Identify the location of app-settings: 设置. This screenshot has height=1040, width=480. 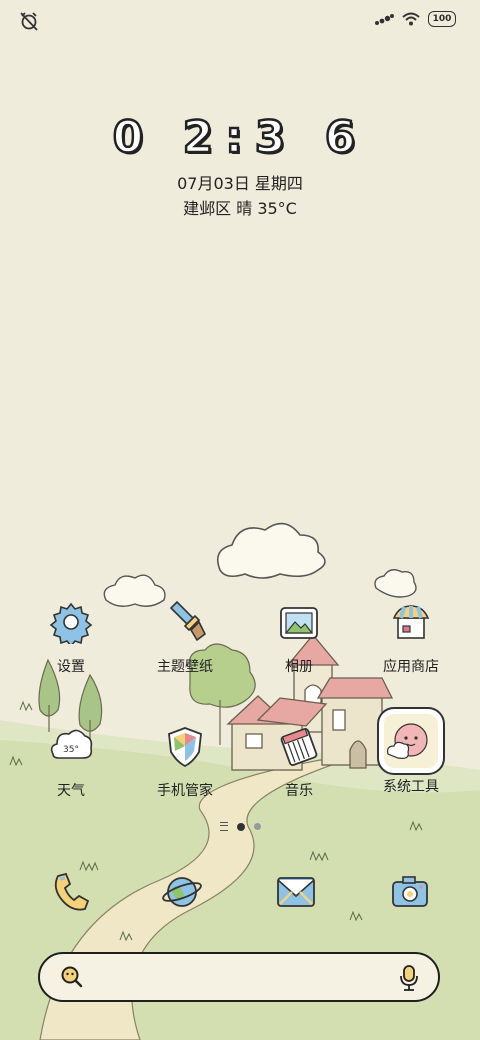
(71, 636).